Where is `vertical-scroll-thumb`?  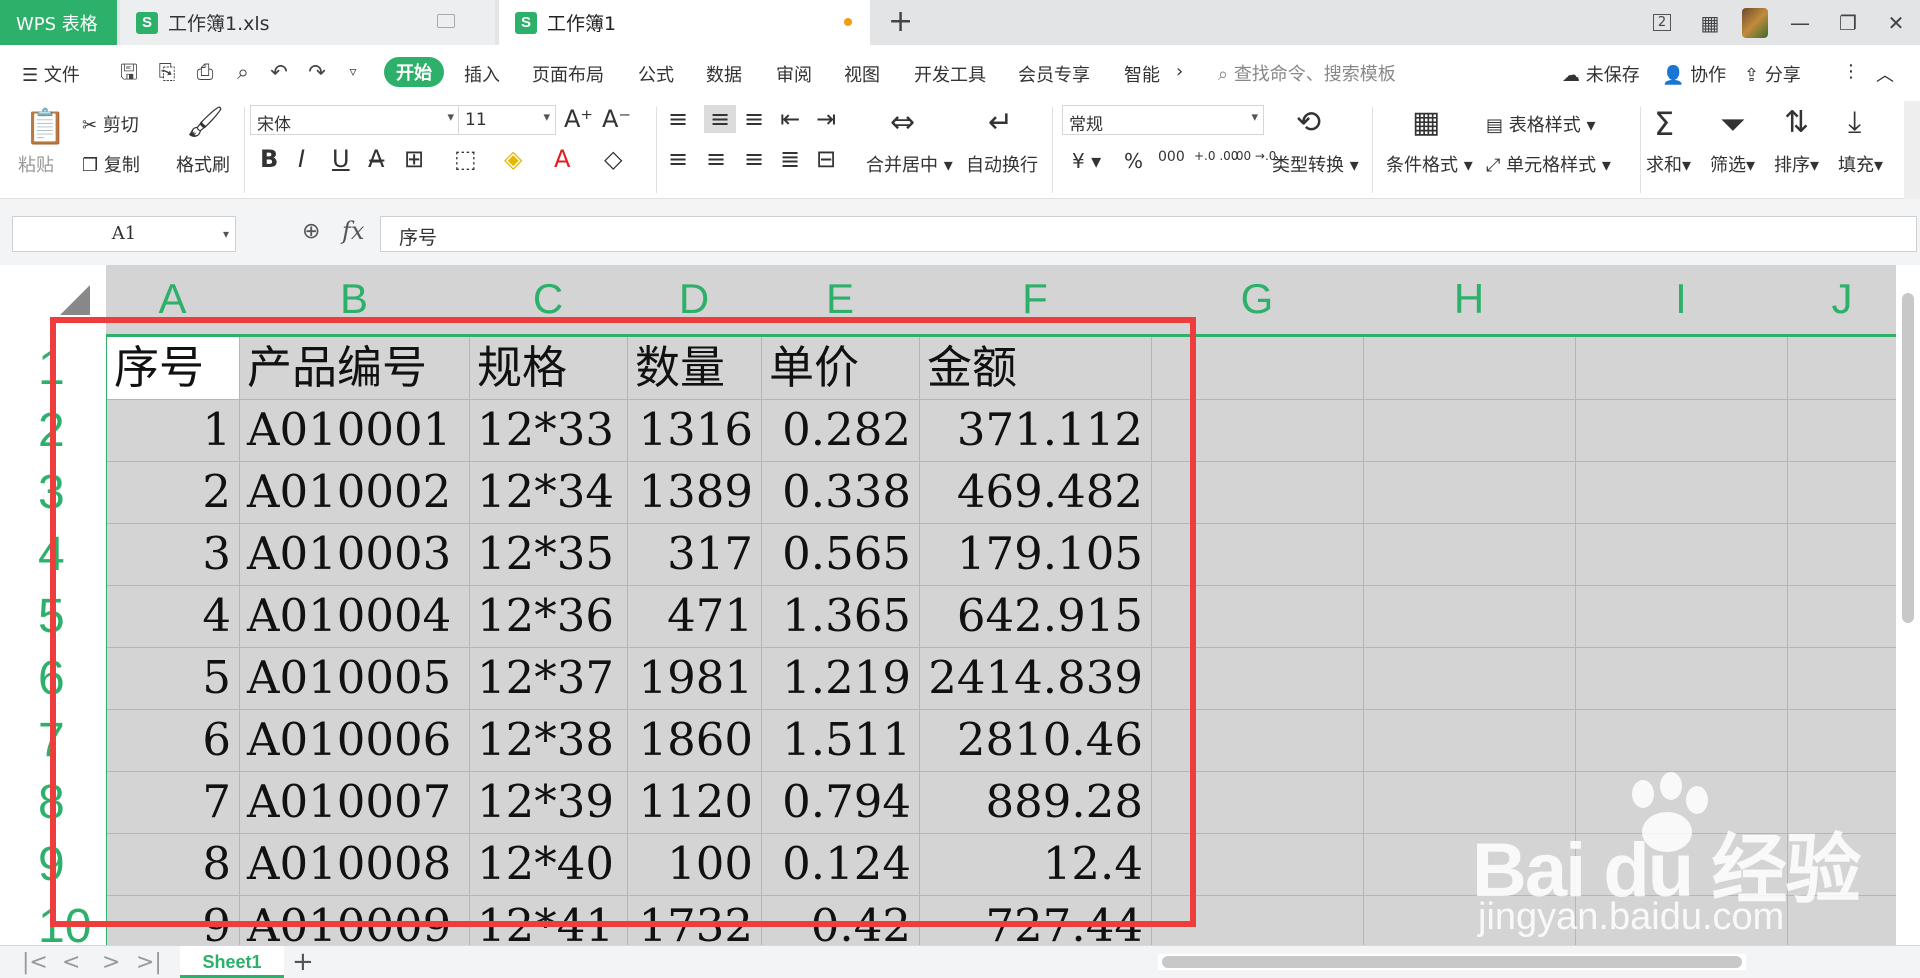 vertical-scroll-thumb is located at coordinates (1908, 458).